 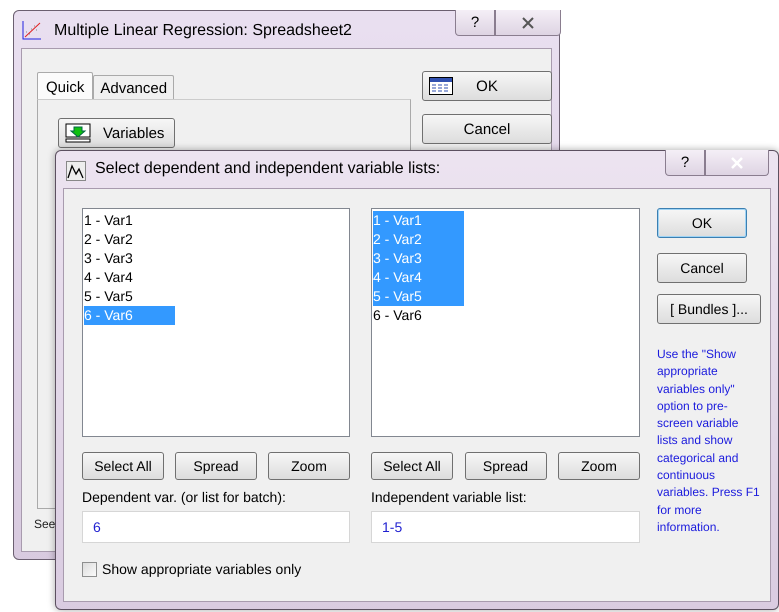 What do you see at coordinates (129, 239) in the screenshot?
I see `list-item: 2 - Var2` at bounding box center [129, 239].